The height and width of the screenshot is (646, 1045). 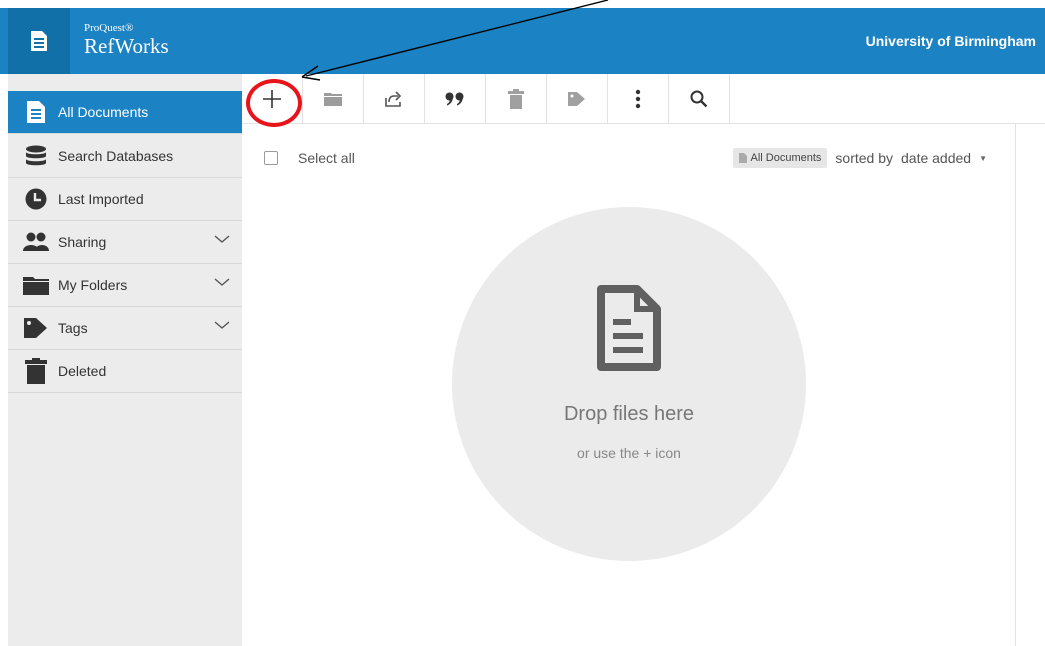 What do you see at coordinates (271, 158) in the screenshot?
I see `select-all-checkbox` at bounding box center [271, 158].